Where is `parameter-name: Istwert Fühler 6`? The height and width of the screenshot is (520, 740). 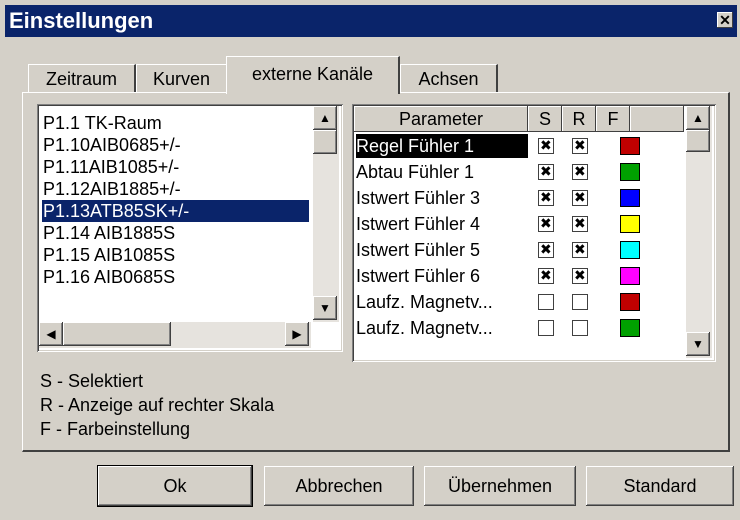 parameter-name: Istwert Fühler 6 is located at coordinates (442, 276).